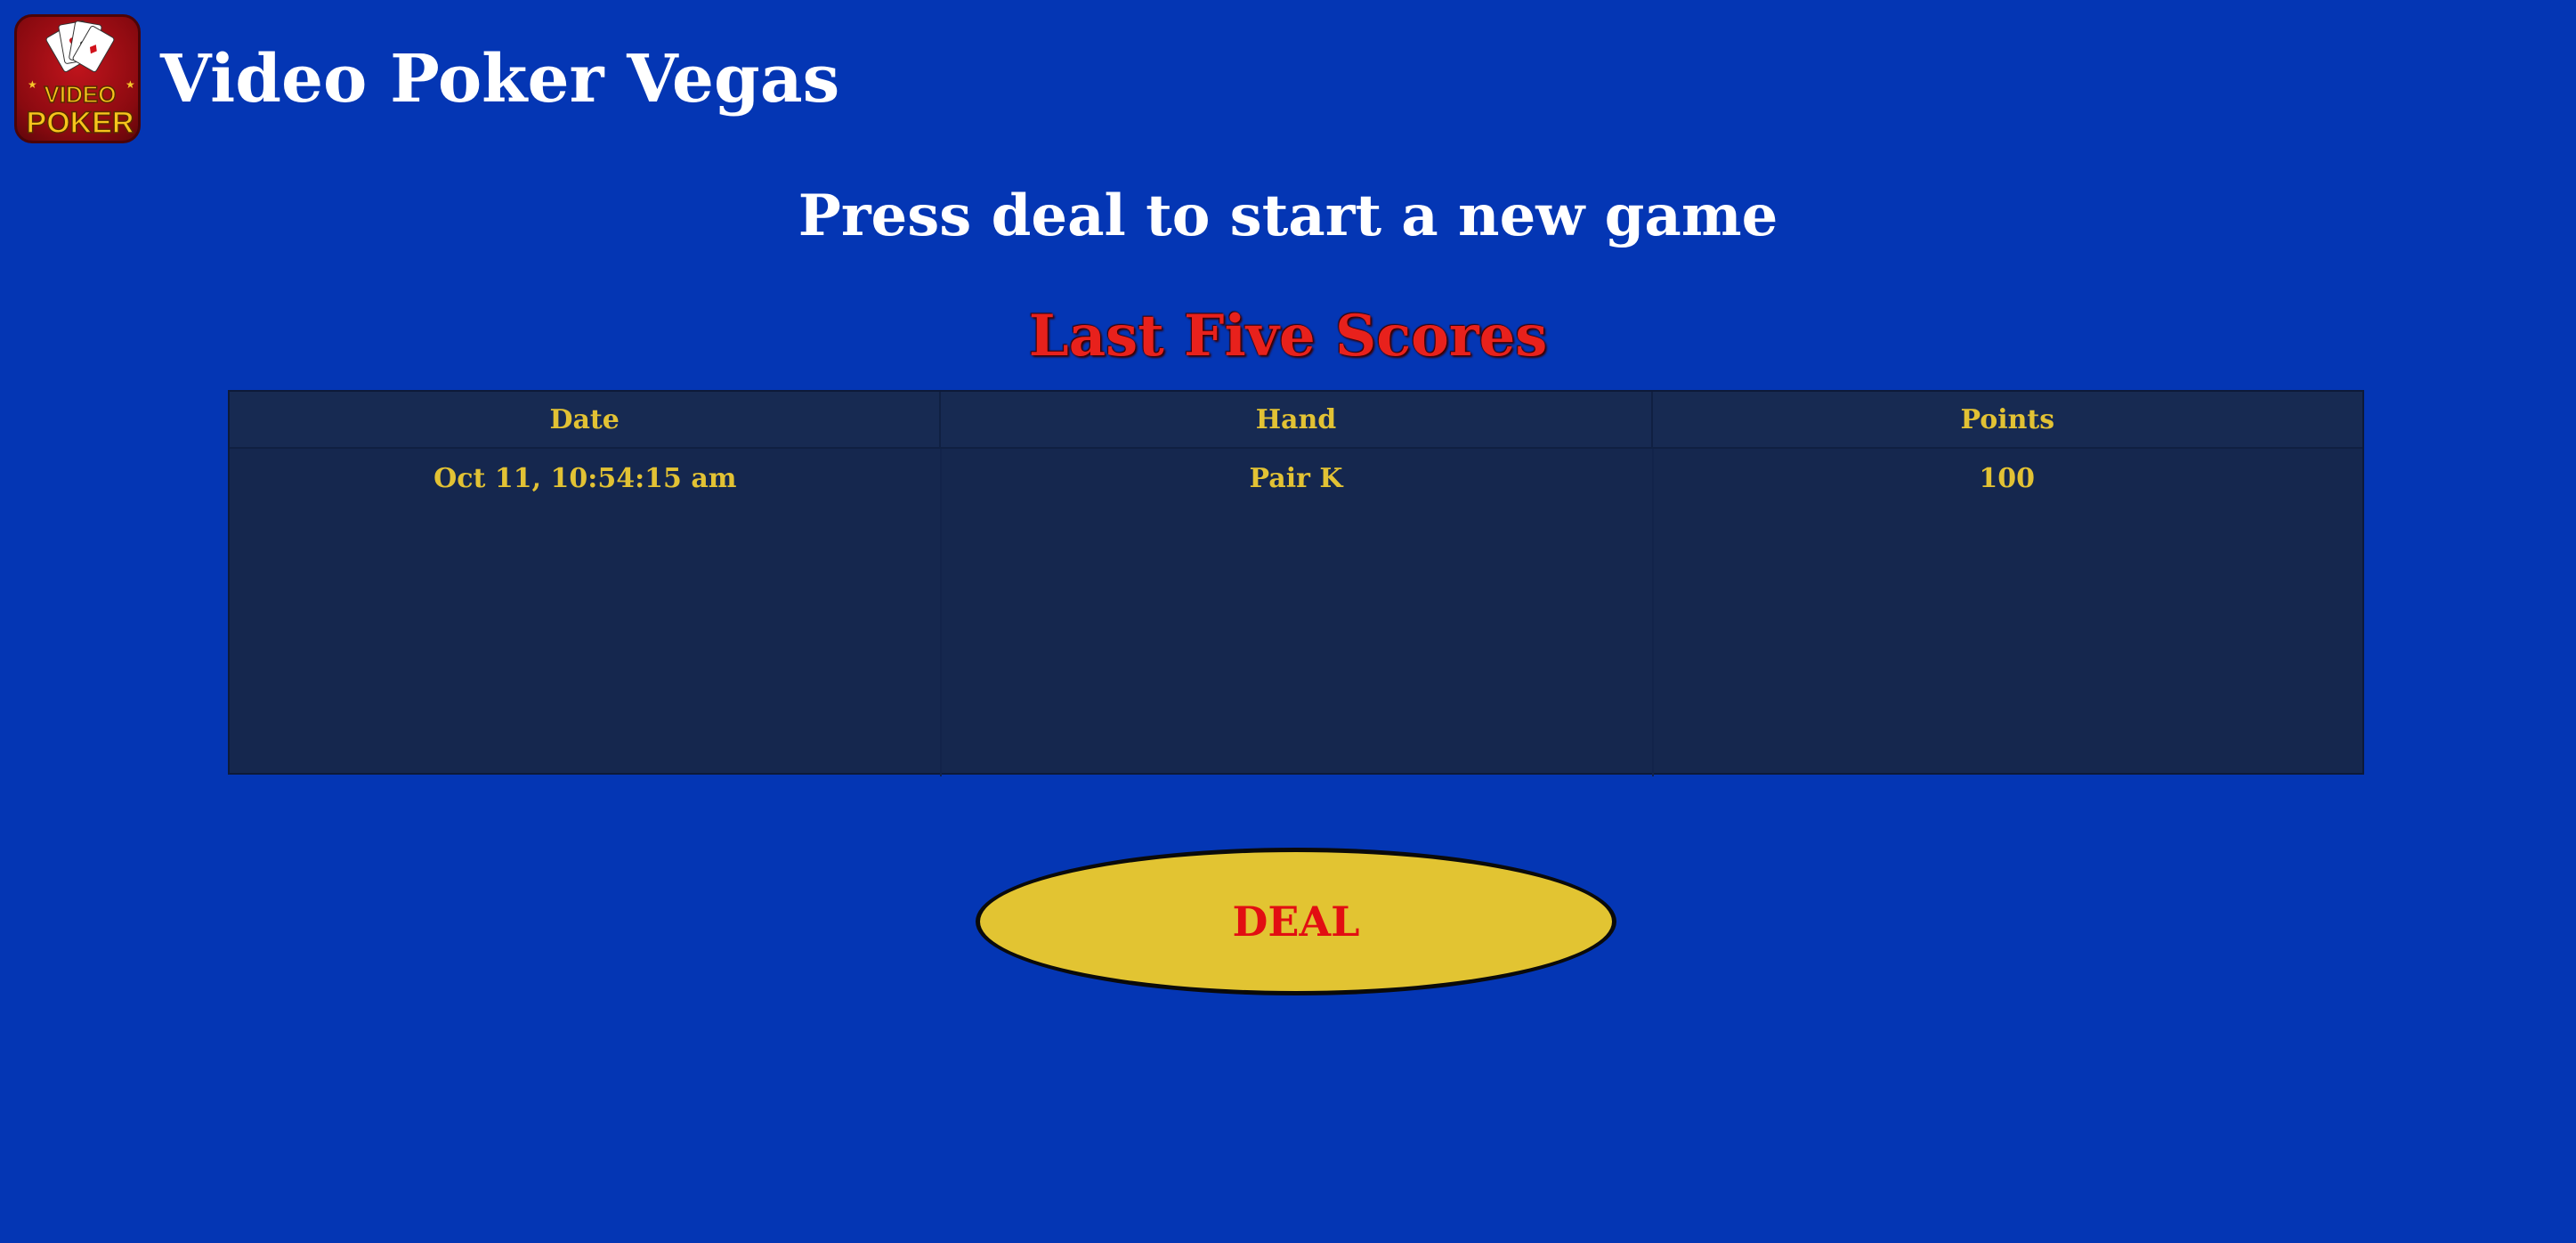 Image resolution: width=2576 pixels, height=1243 pixels. Describe the element at coordinates (585, 478) in the screenshot. I see `score-date: Oct 11, 10:54:15 am` at that location.